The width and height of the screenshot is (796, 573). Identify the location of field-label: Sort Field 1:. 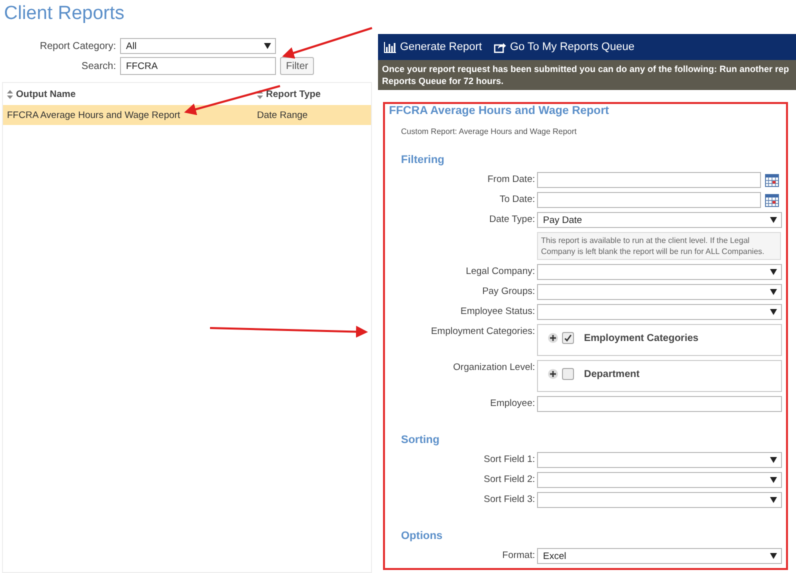
(508, 460).